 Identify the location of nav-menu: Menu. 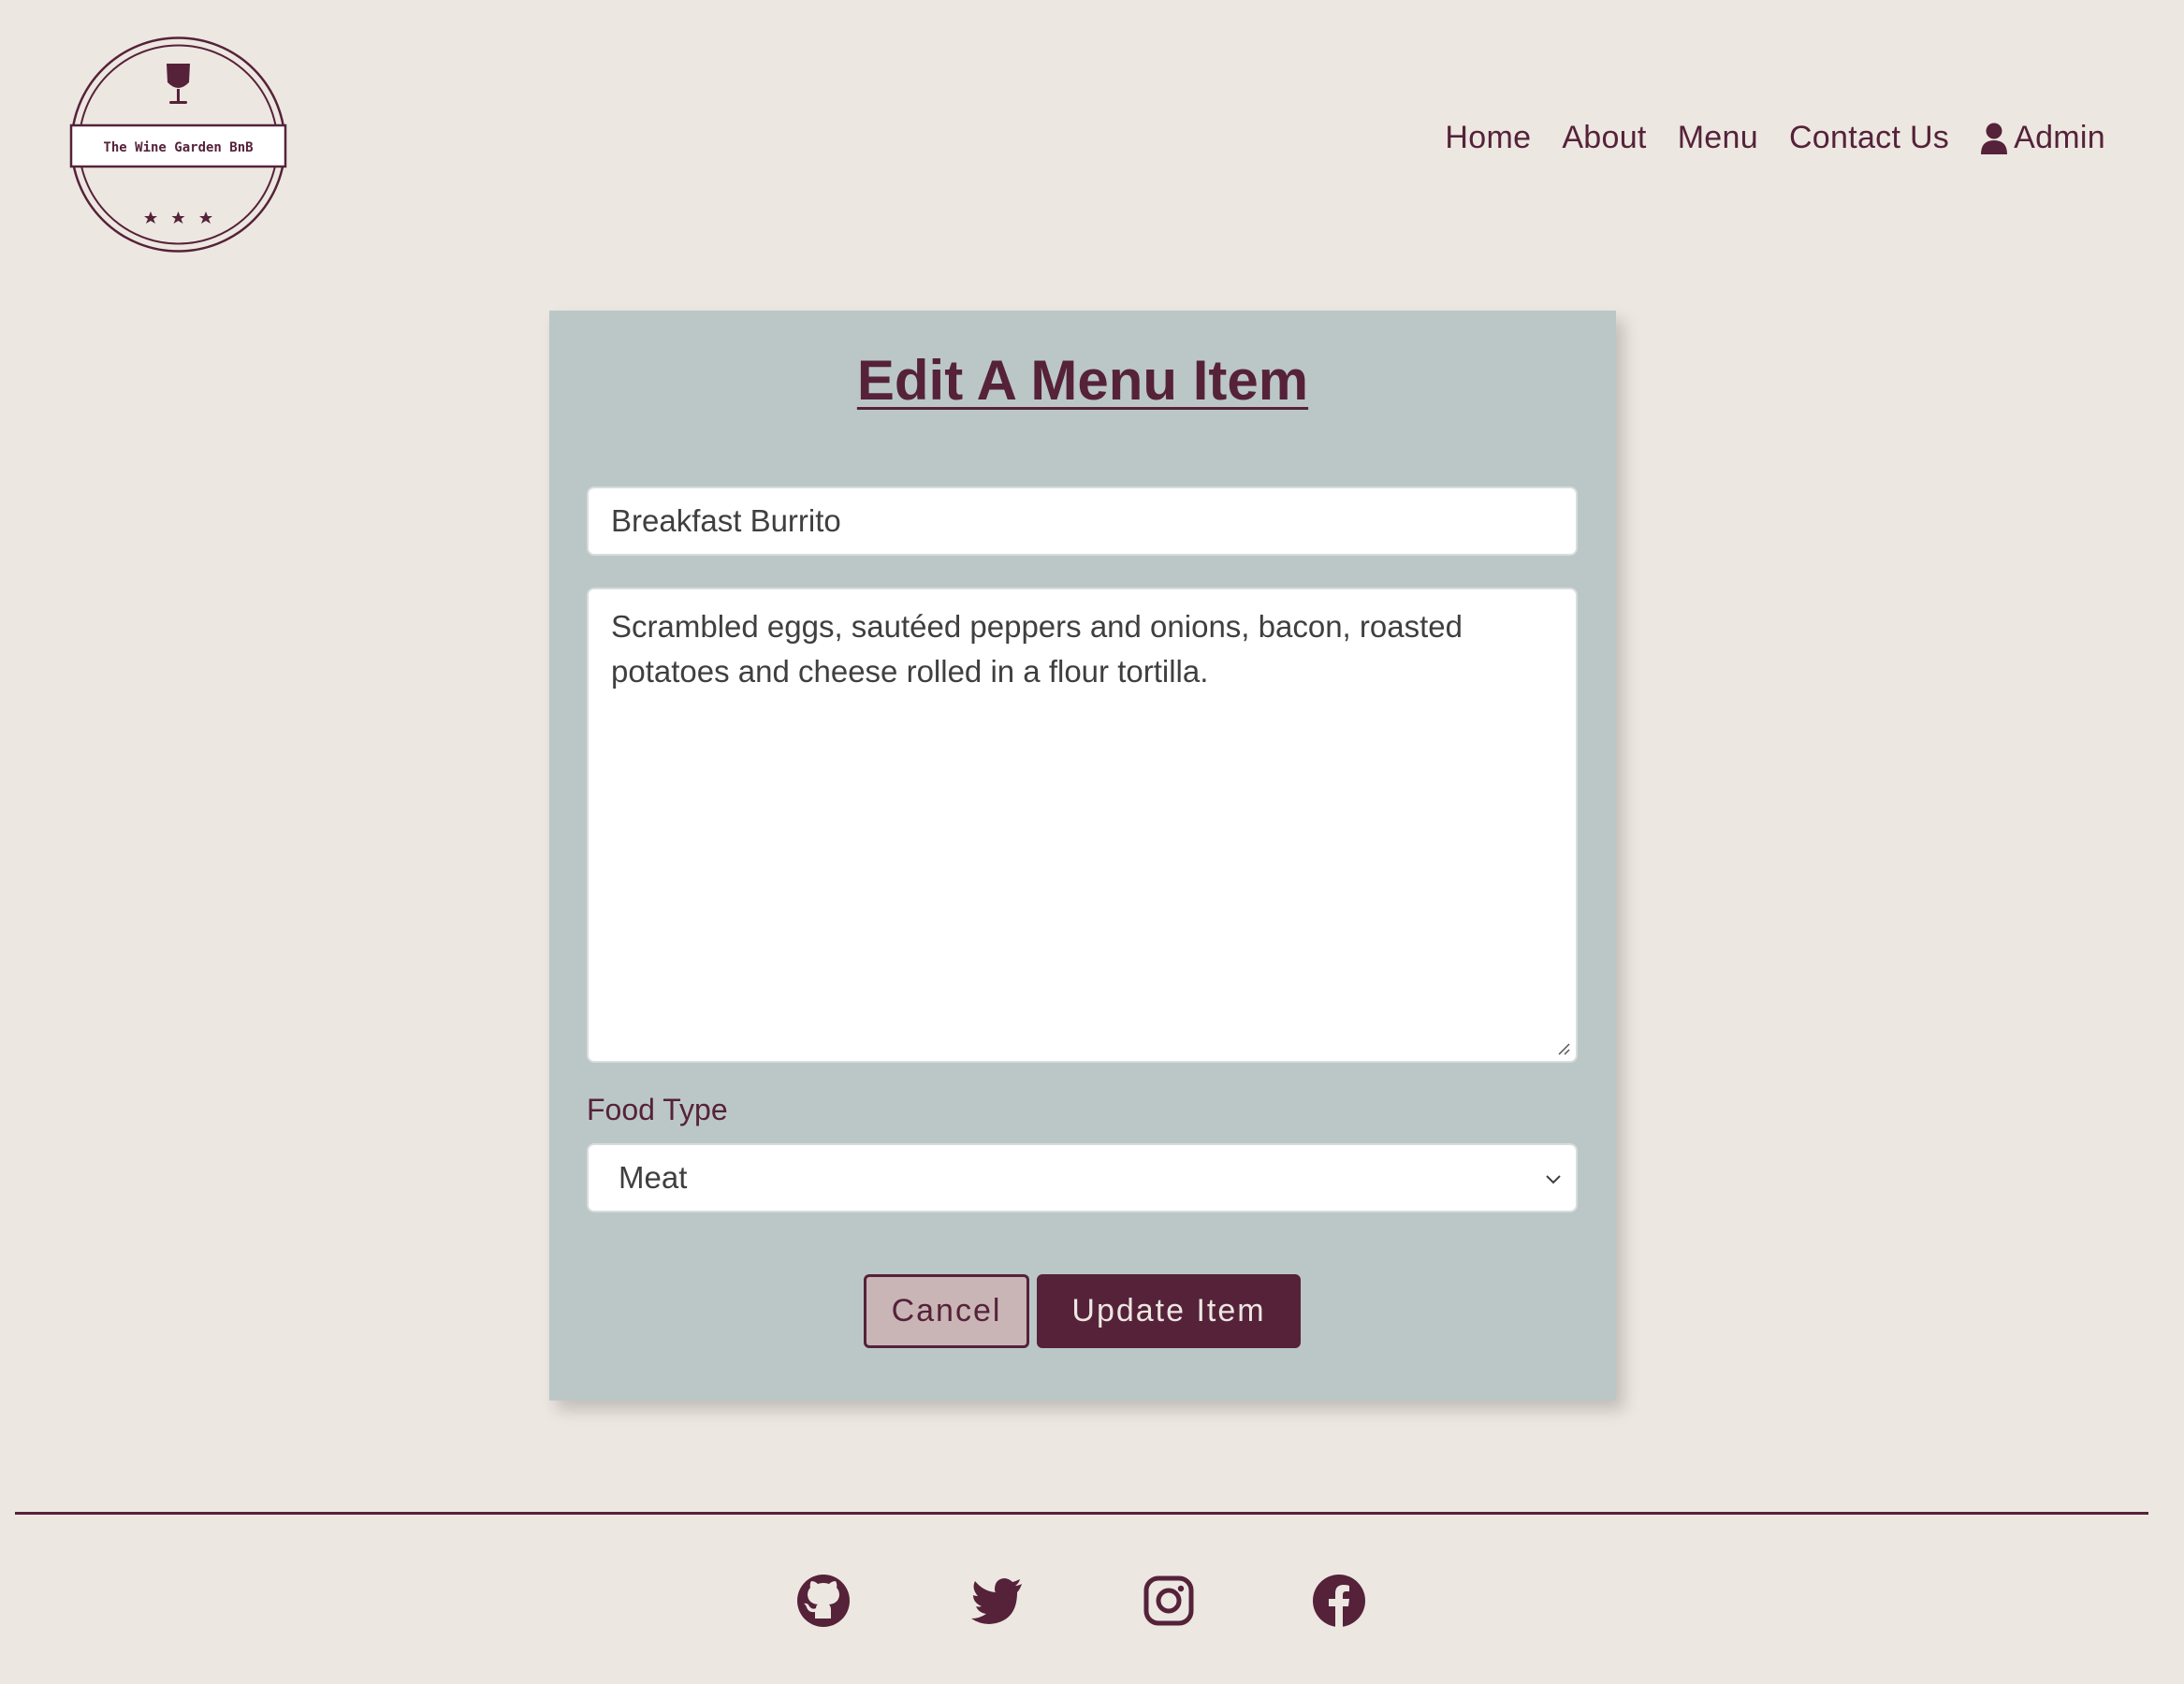
(1718, 138).